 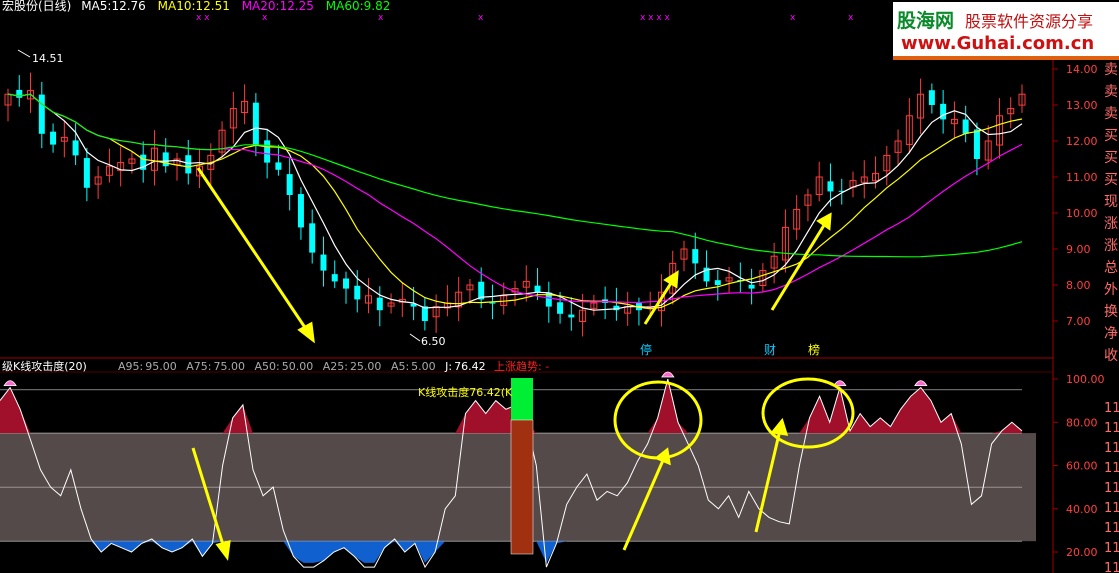 I want to click on side-indicator-char: 外, so click(x=1111, y=290).